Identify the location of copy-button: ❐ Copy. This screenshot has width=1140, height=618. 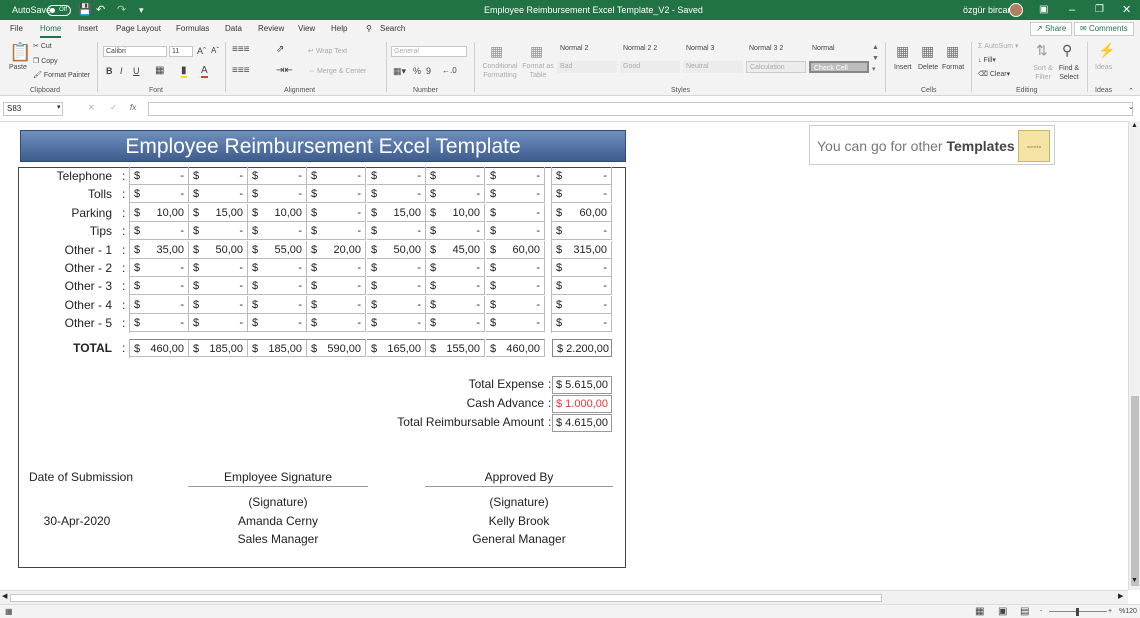
(45, 61).